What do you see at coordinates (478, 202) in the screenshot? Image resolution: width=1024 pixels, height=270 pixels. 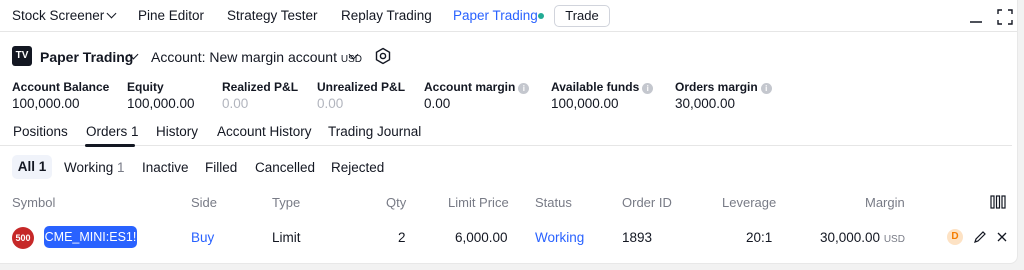 I see `column-header-limit-price: Limit Price` at bounding box center [478, 202].